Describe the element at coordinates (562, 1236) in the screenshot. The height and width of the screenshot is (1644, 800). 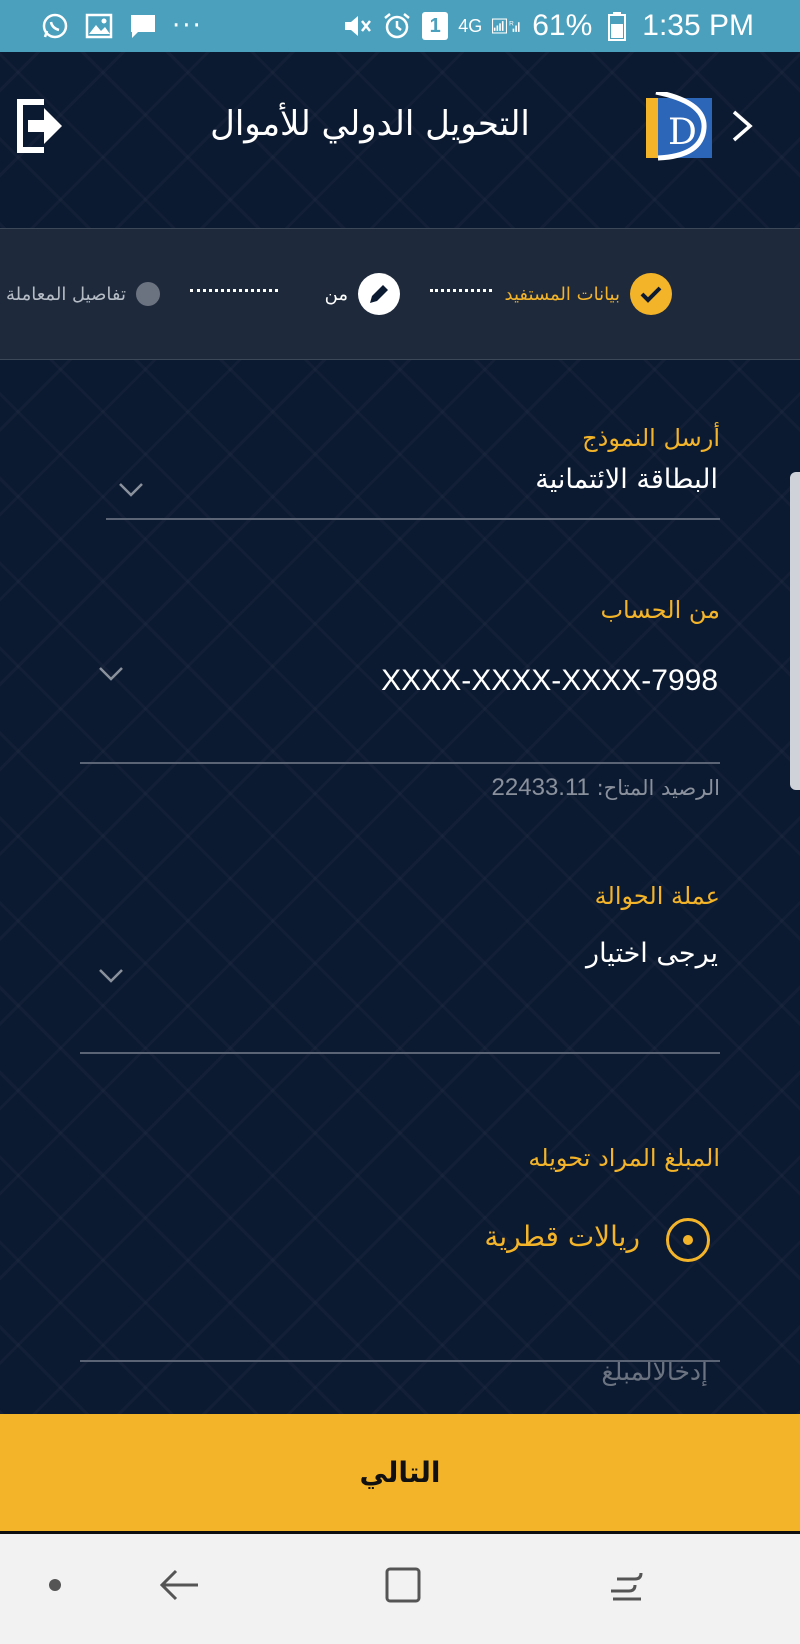
I see `qar-radio-label: ريالات قطرية` at that location.